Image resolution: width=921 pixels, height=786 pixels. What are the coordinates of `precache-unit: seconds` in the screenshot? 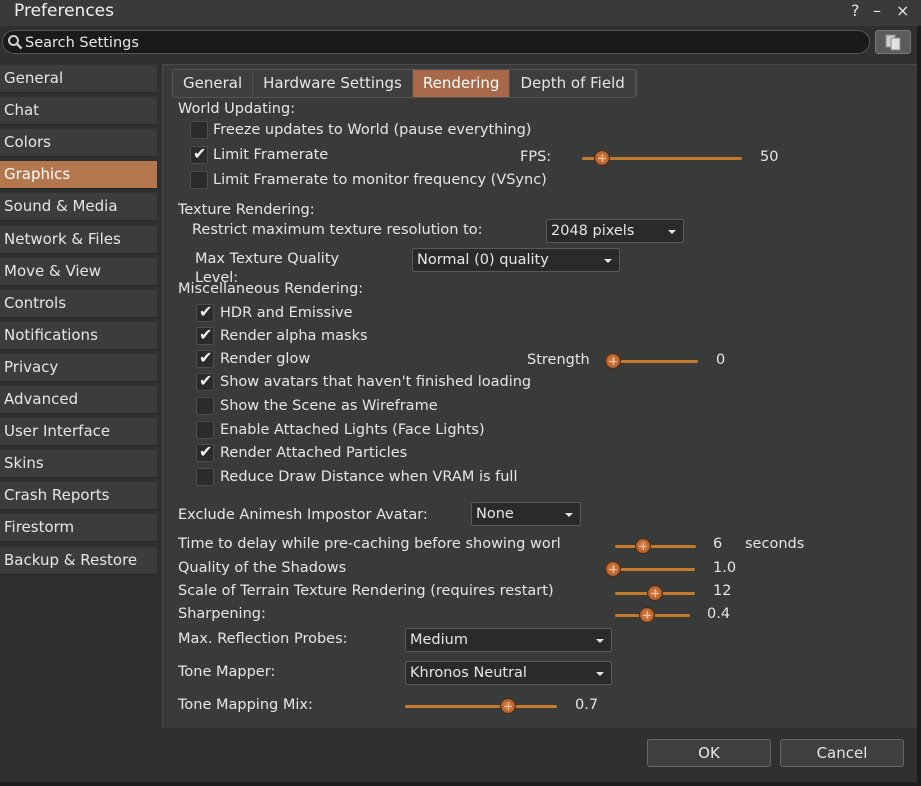 It's located at (775, 544).